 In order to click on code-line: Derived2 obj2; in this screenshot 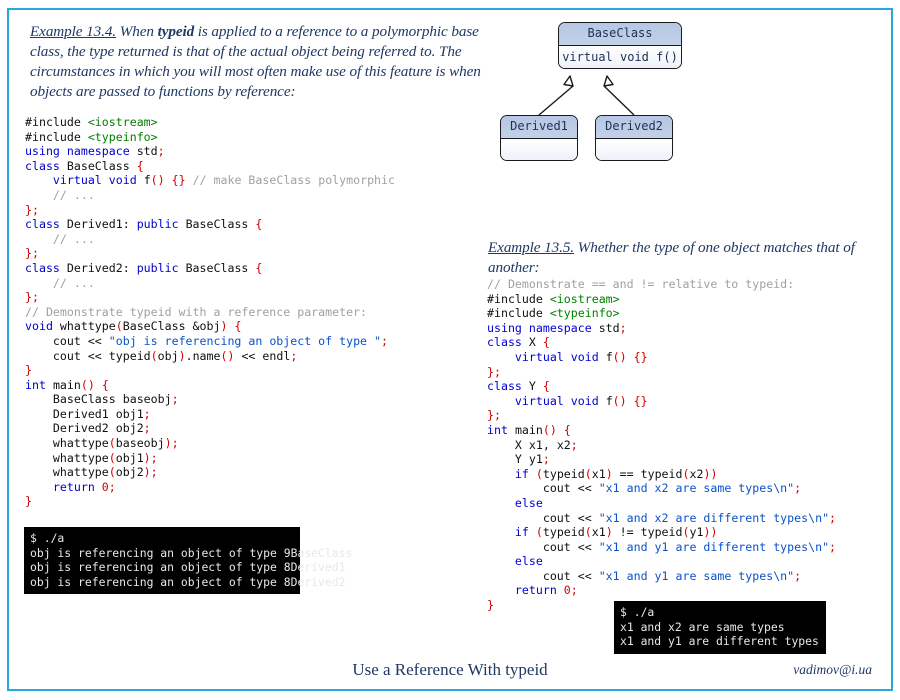, I will do `click(101, 428)`.